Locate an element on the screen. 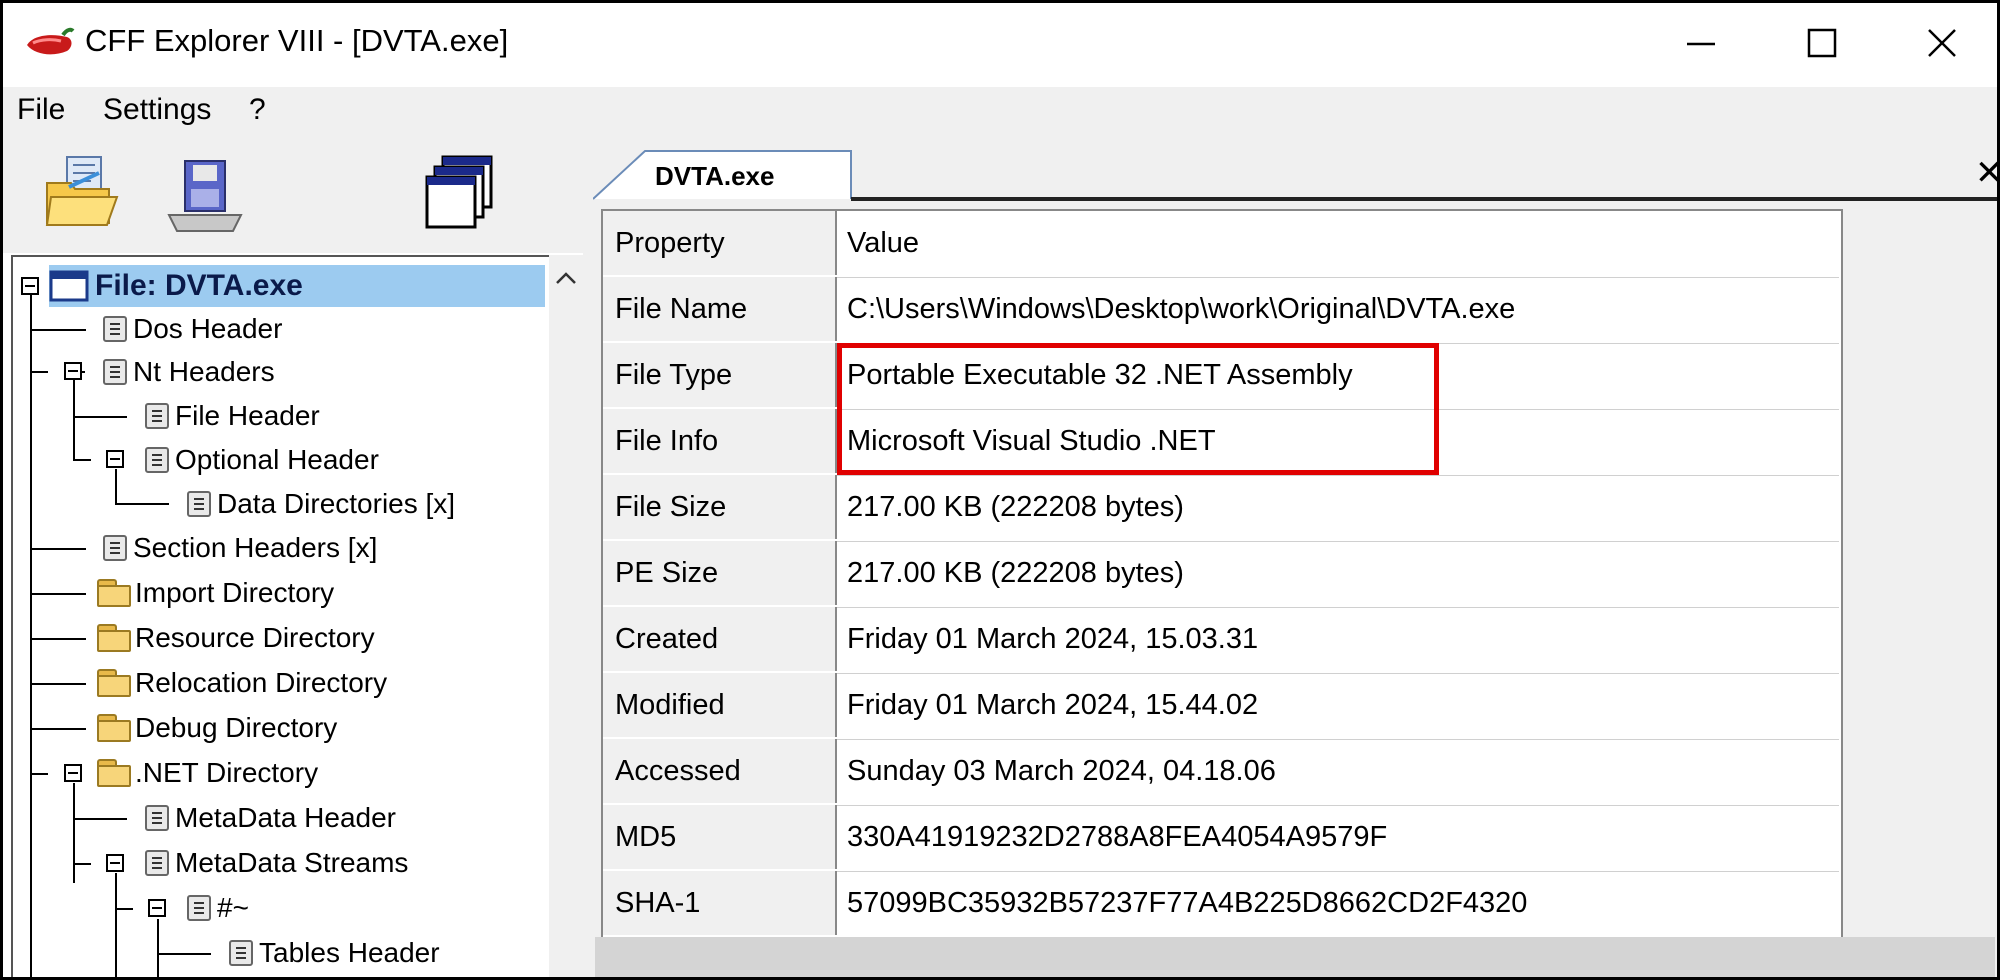 This screenshot has width=2000, height=980. open-folder-icon is located at coordinates (83, 193).